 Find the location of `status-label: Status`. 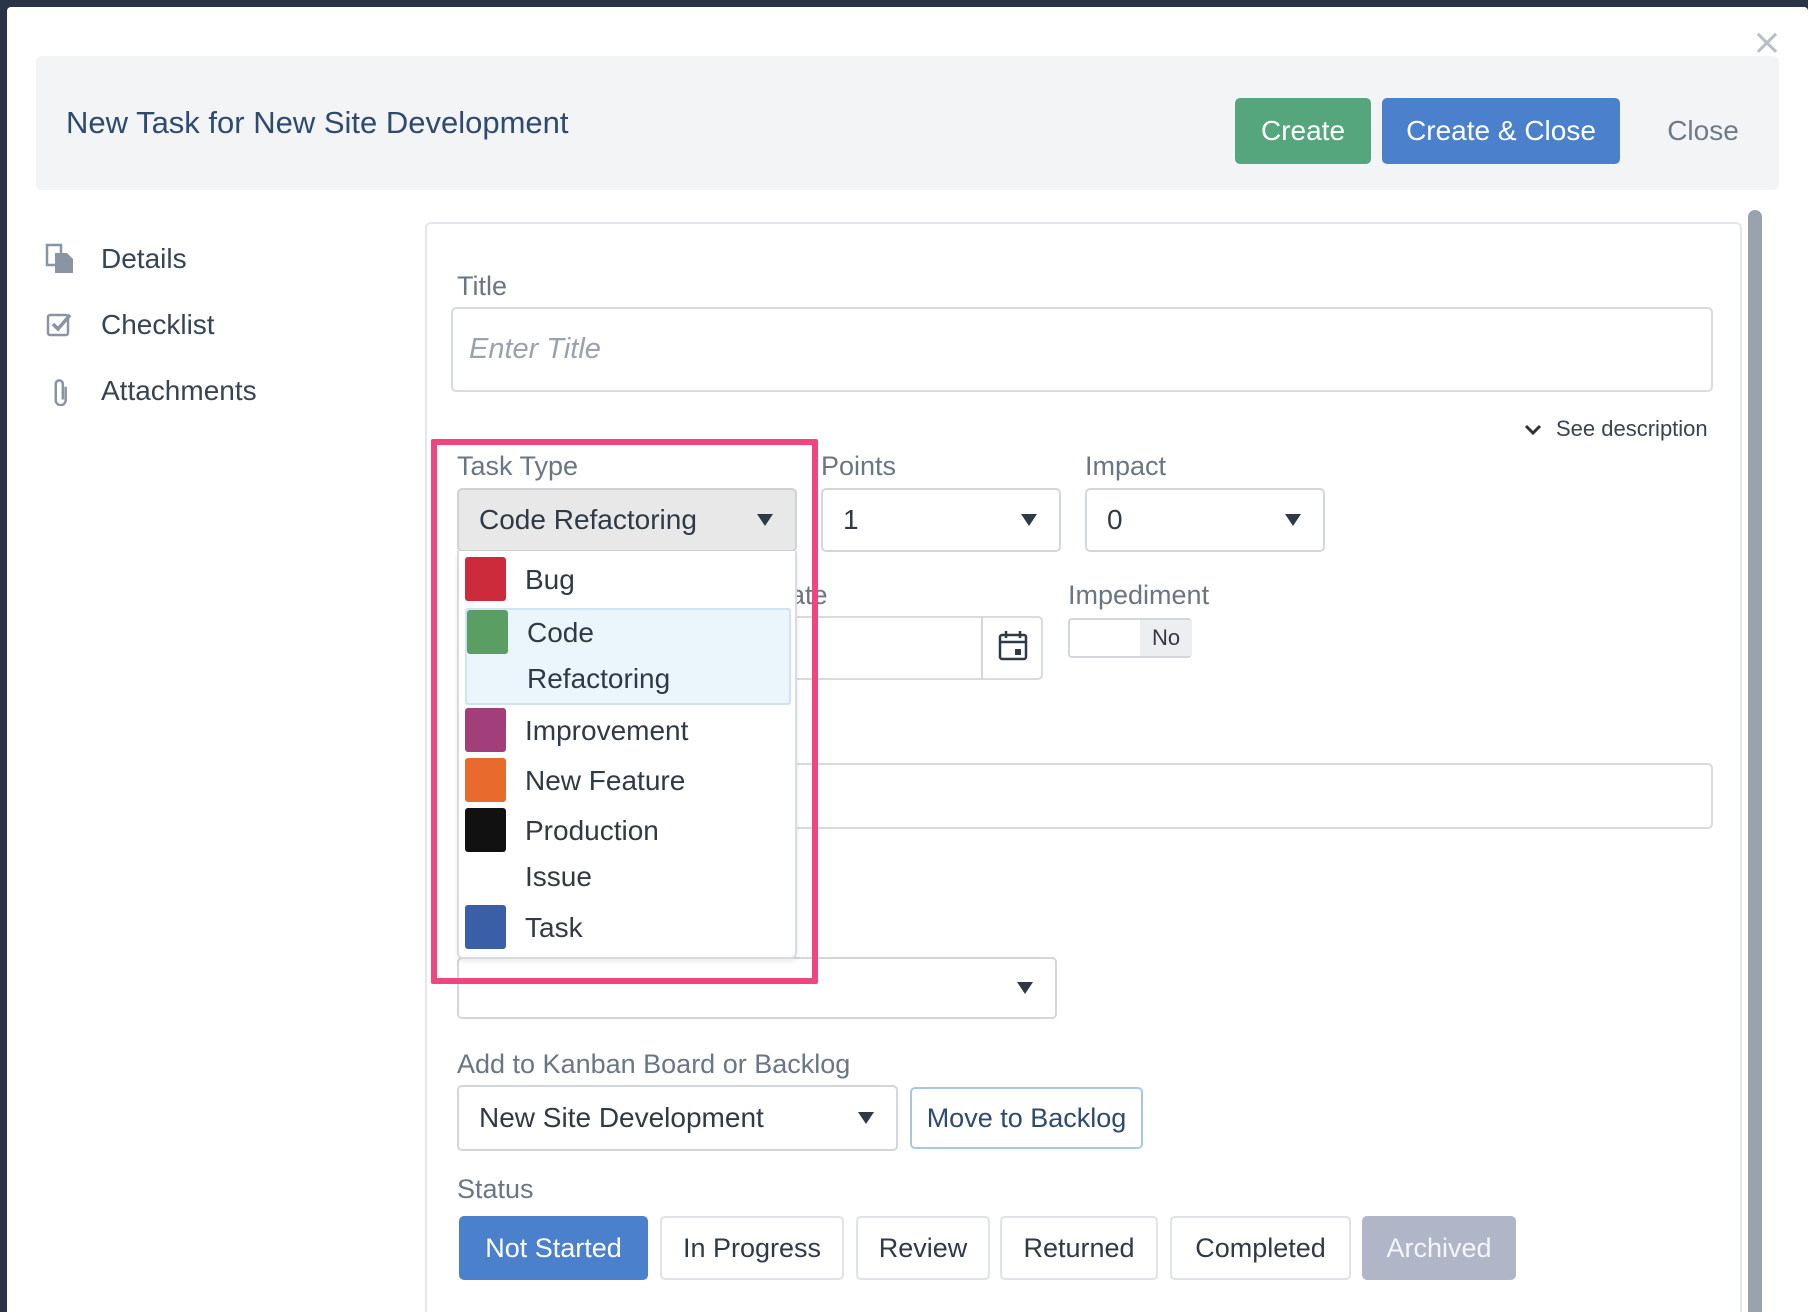

status-label: Status is located at coordinates (495, 1189).